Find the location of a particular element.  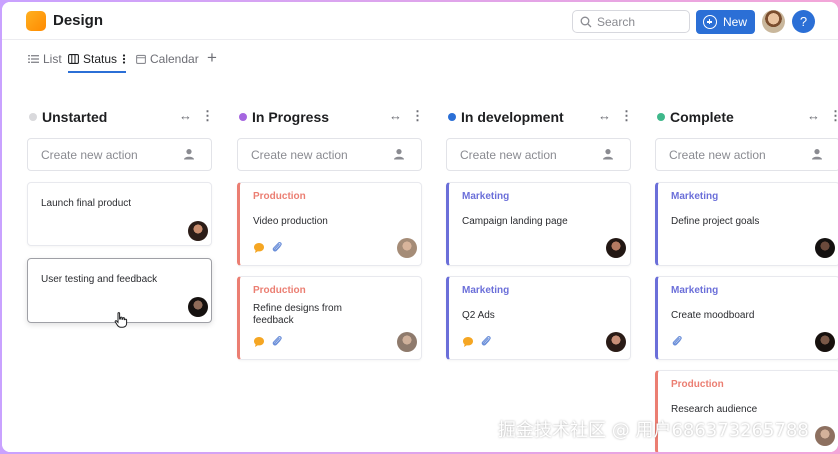

column-title: Complete is located at coordinates (702, 117).